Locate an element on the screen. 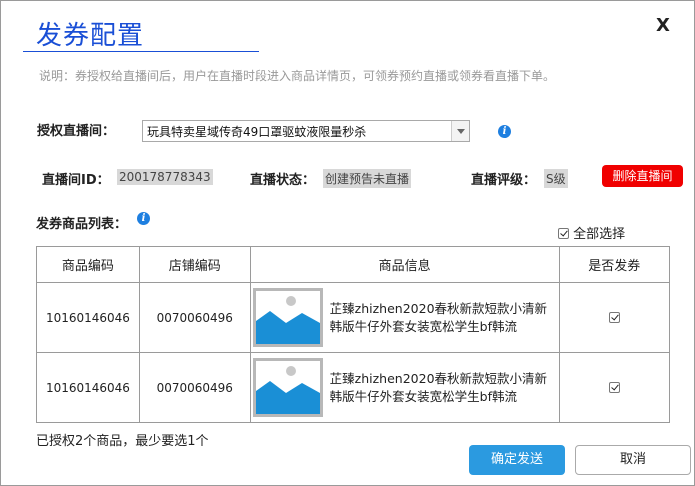  status-value: 创建预告未直播 is located at coordinates (367, 178).